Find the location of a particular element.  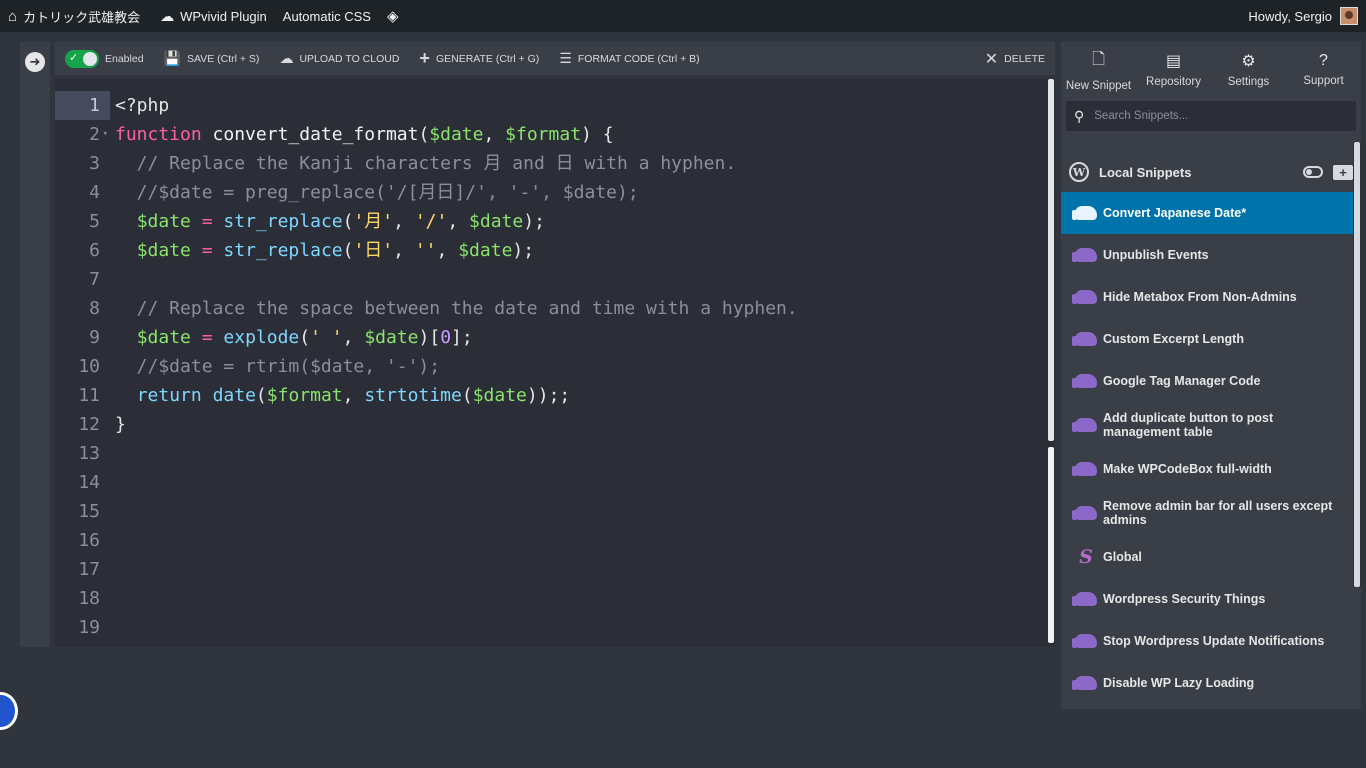

editor-scrollbar-track is located at coordinates (1051, 545).